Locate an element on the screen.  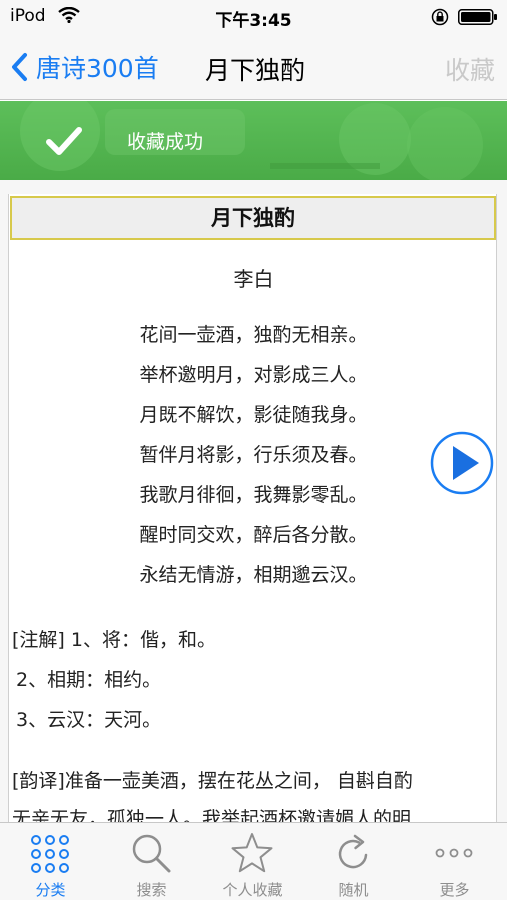
note-line: 3、云汉：天河。 is located at coordinates (89, 720).